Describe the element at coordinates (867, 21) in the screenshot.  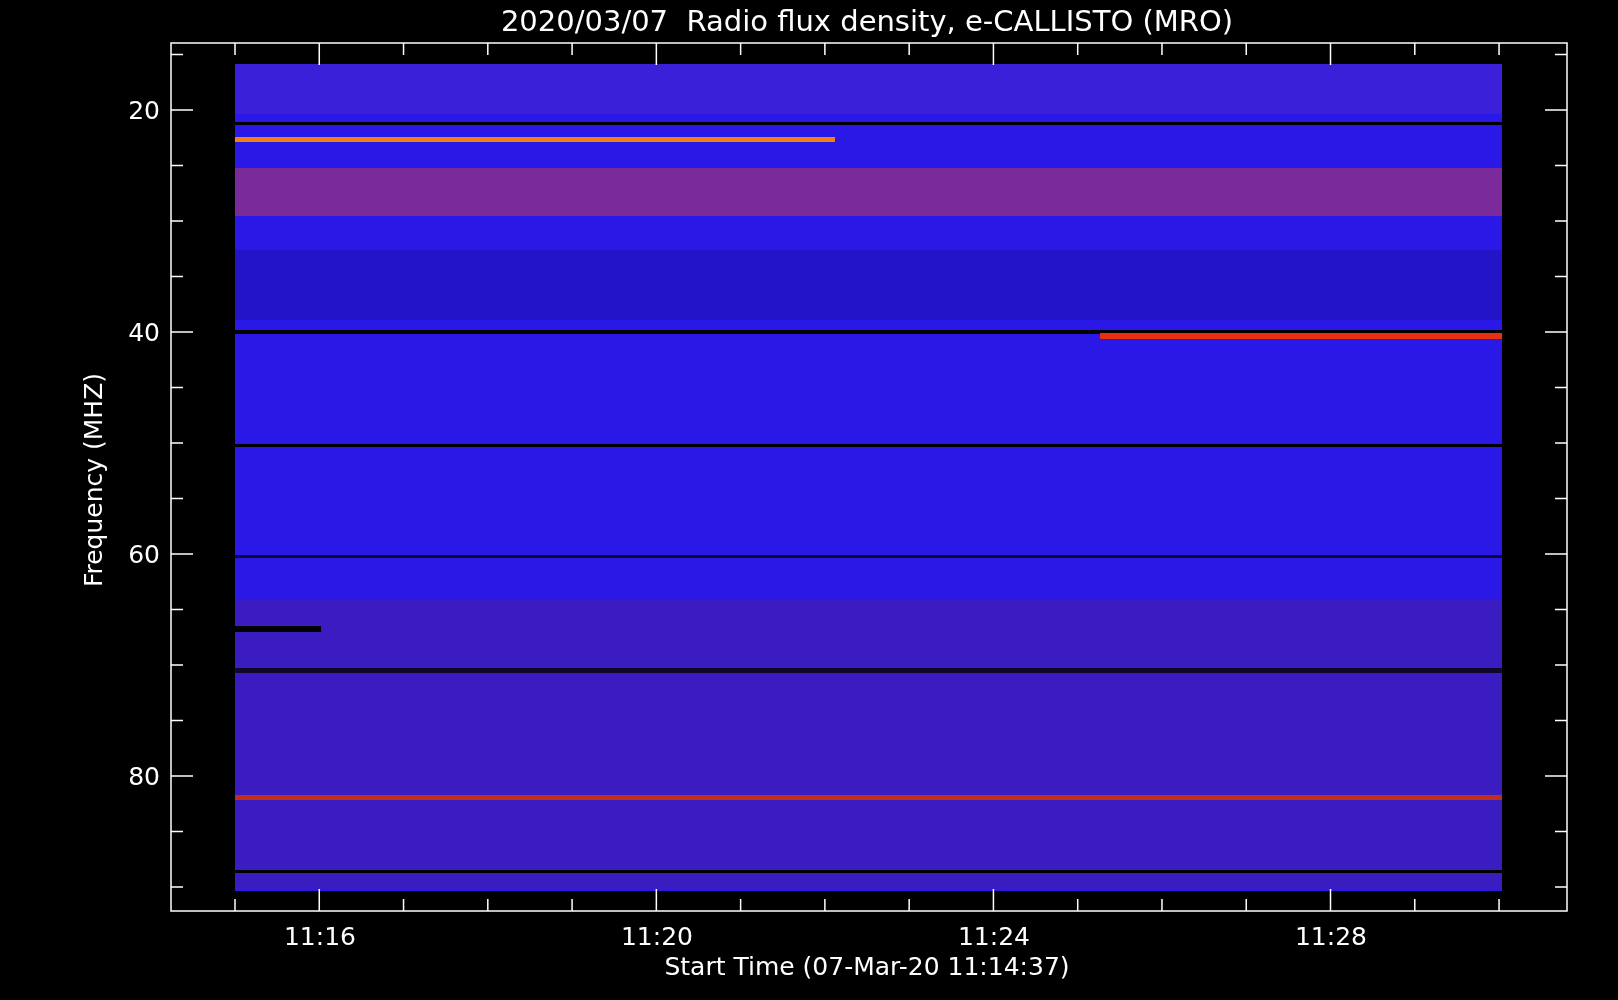
I see `chart-title: 2020/03/07 Radio flux density, e-CALLISTO (MRO)` at that location.